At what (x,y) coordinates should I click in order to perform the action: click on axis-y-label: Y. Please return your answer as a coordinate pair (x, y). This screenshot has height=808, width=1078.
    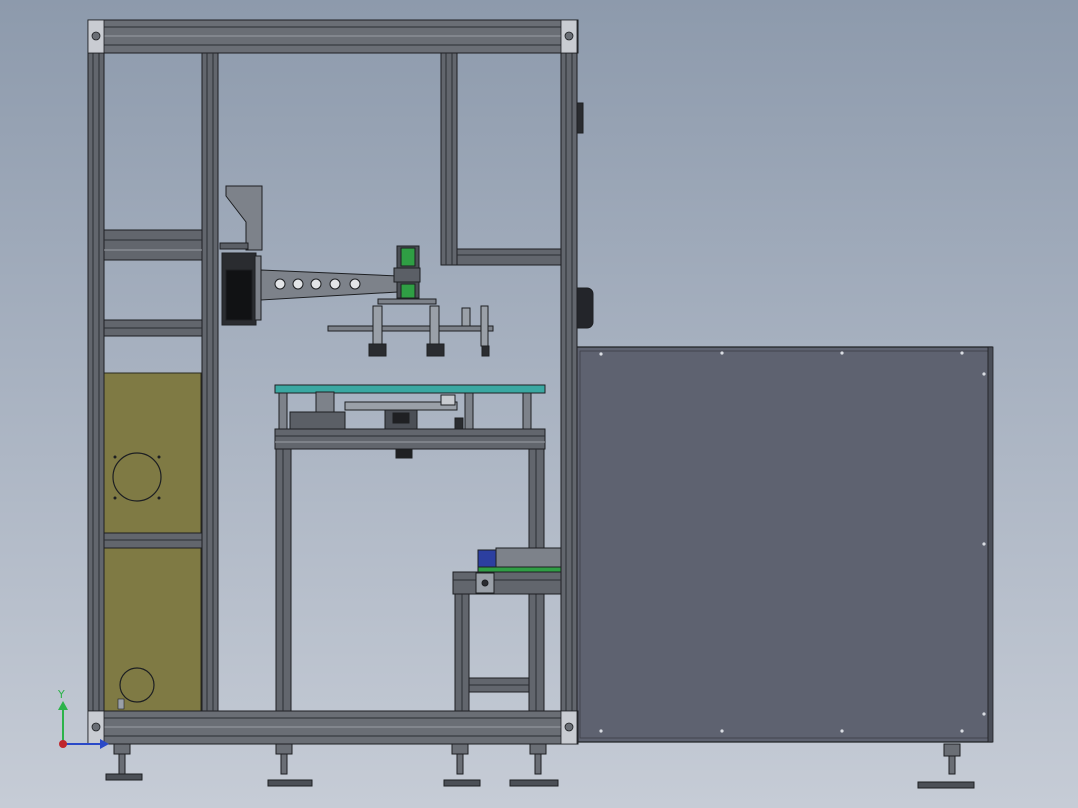
    Looking at the image, I should click on (61, 694).